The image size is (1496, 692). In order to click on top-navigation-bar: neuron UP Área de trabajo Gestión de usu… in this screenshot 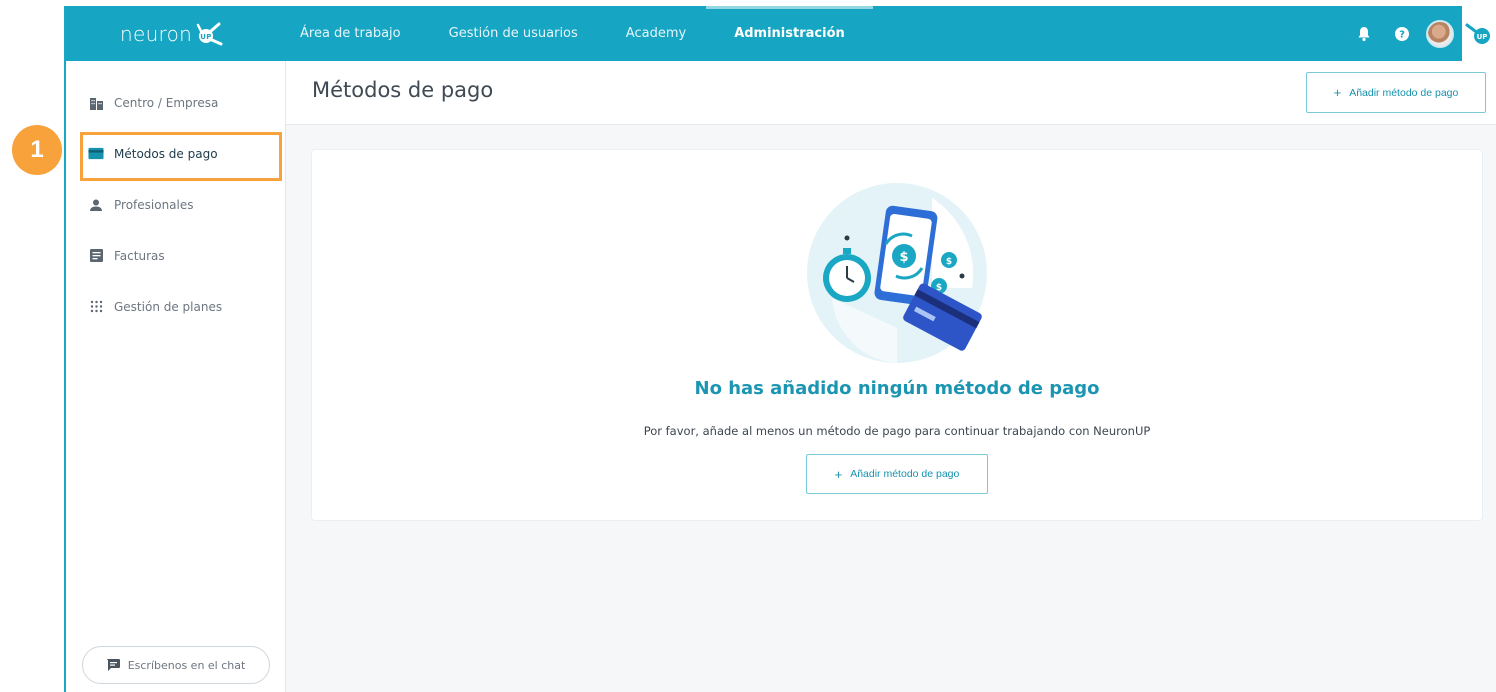, I will do `click(781, 33)`.